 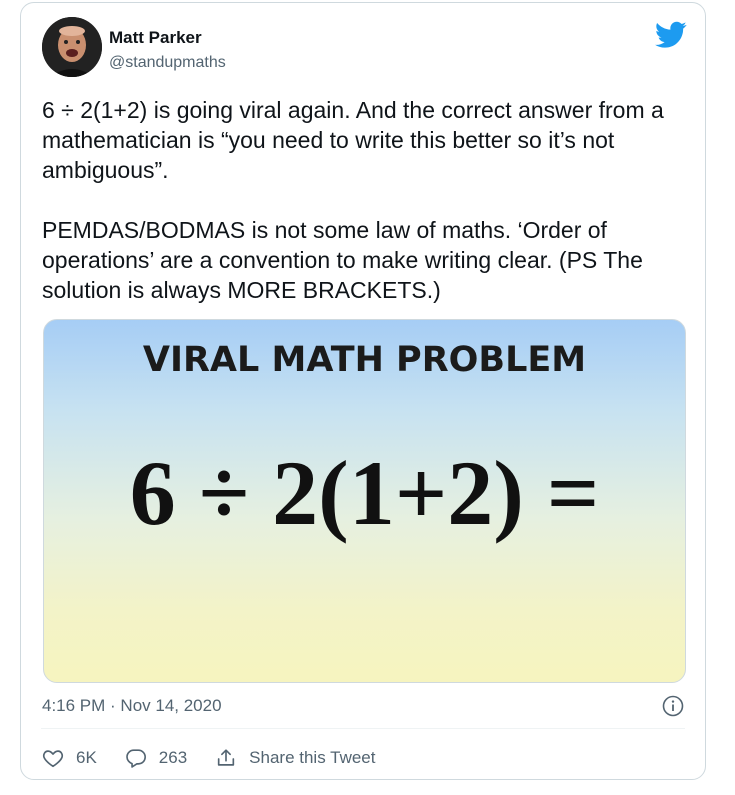 What do you see at coordinates (155, 38) in the screenshot?
I see `author-name: Matt Parker` at bounding box center [155, 38].